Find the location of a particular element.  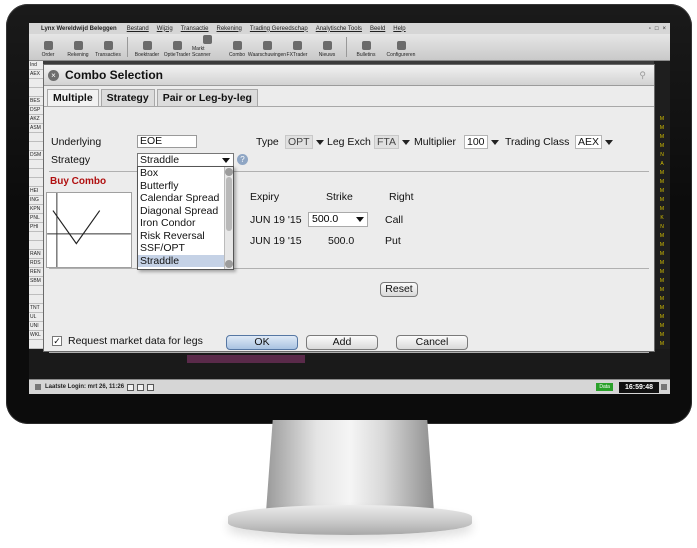

right-header: Right is located at coordinates (401, 197).